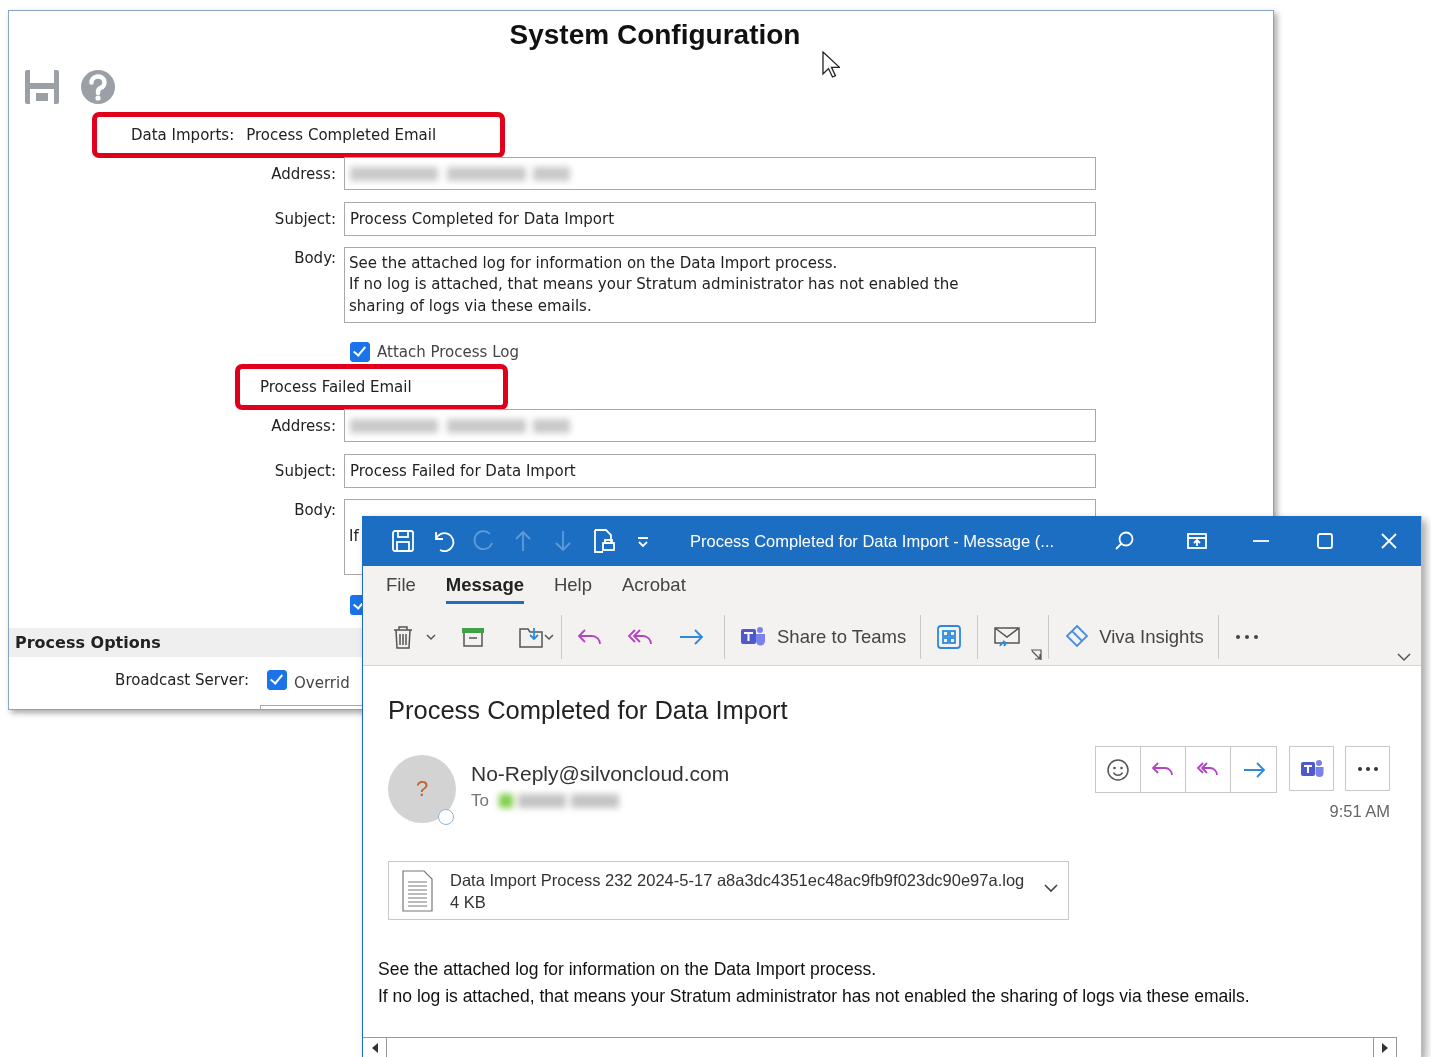  I want to click on sender-address: No-Reply@silvoncloud.com, so click(600, 774).